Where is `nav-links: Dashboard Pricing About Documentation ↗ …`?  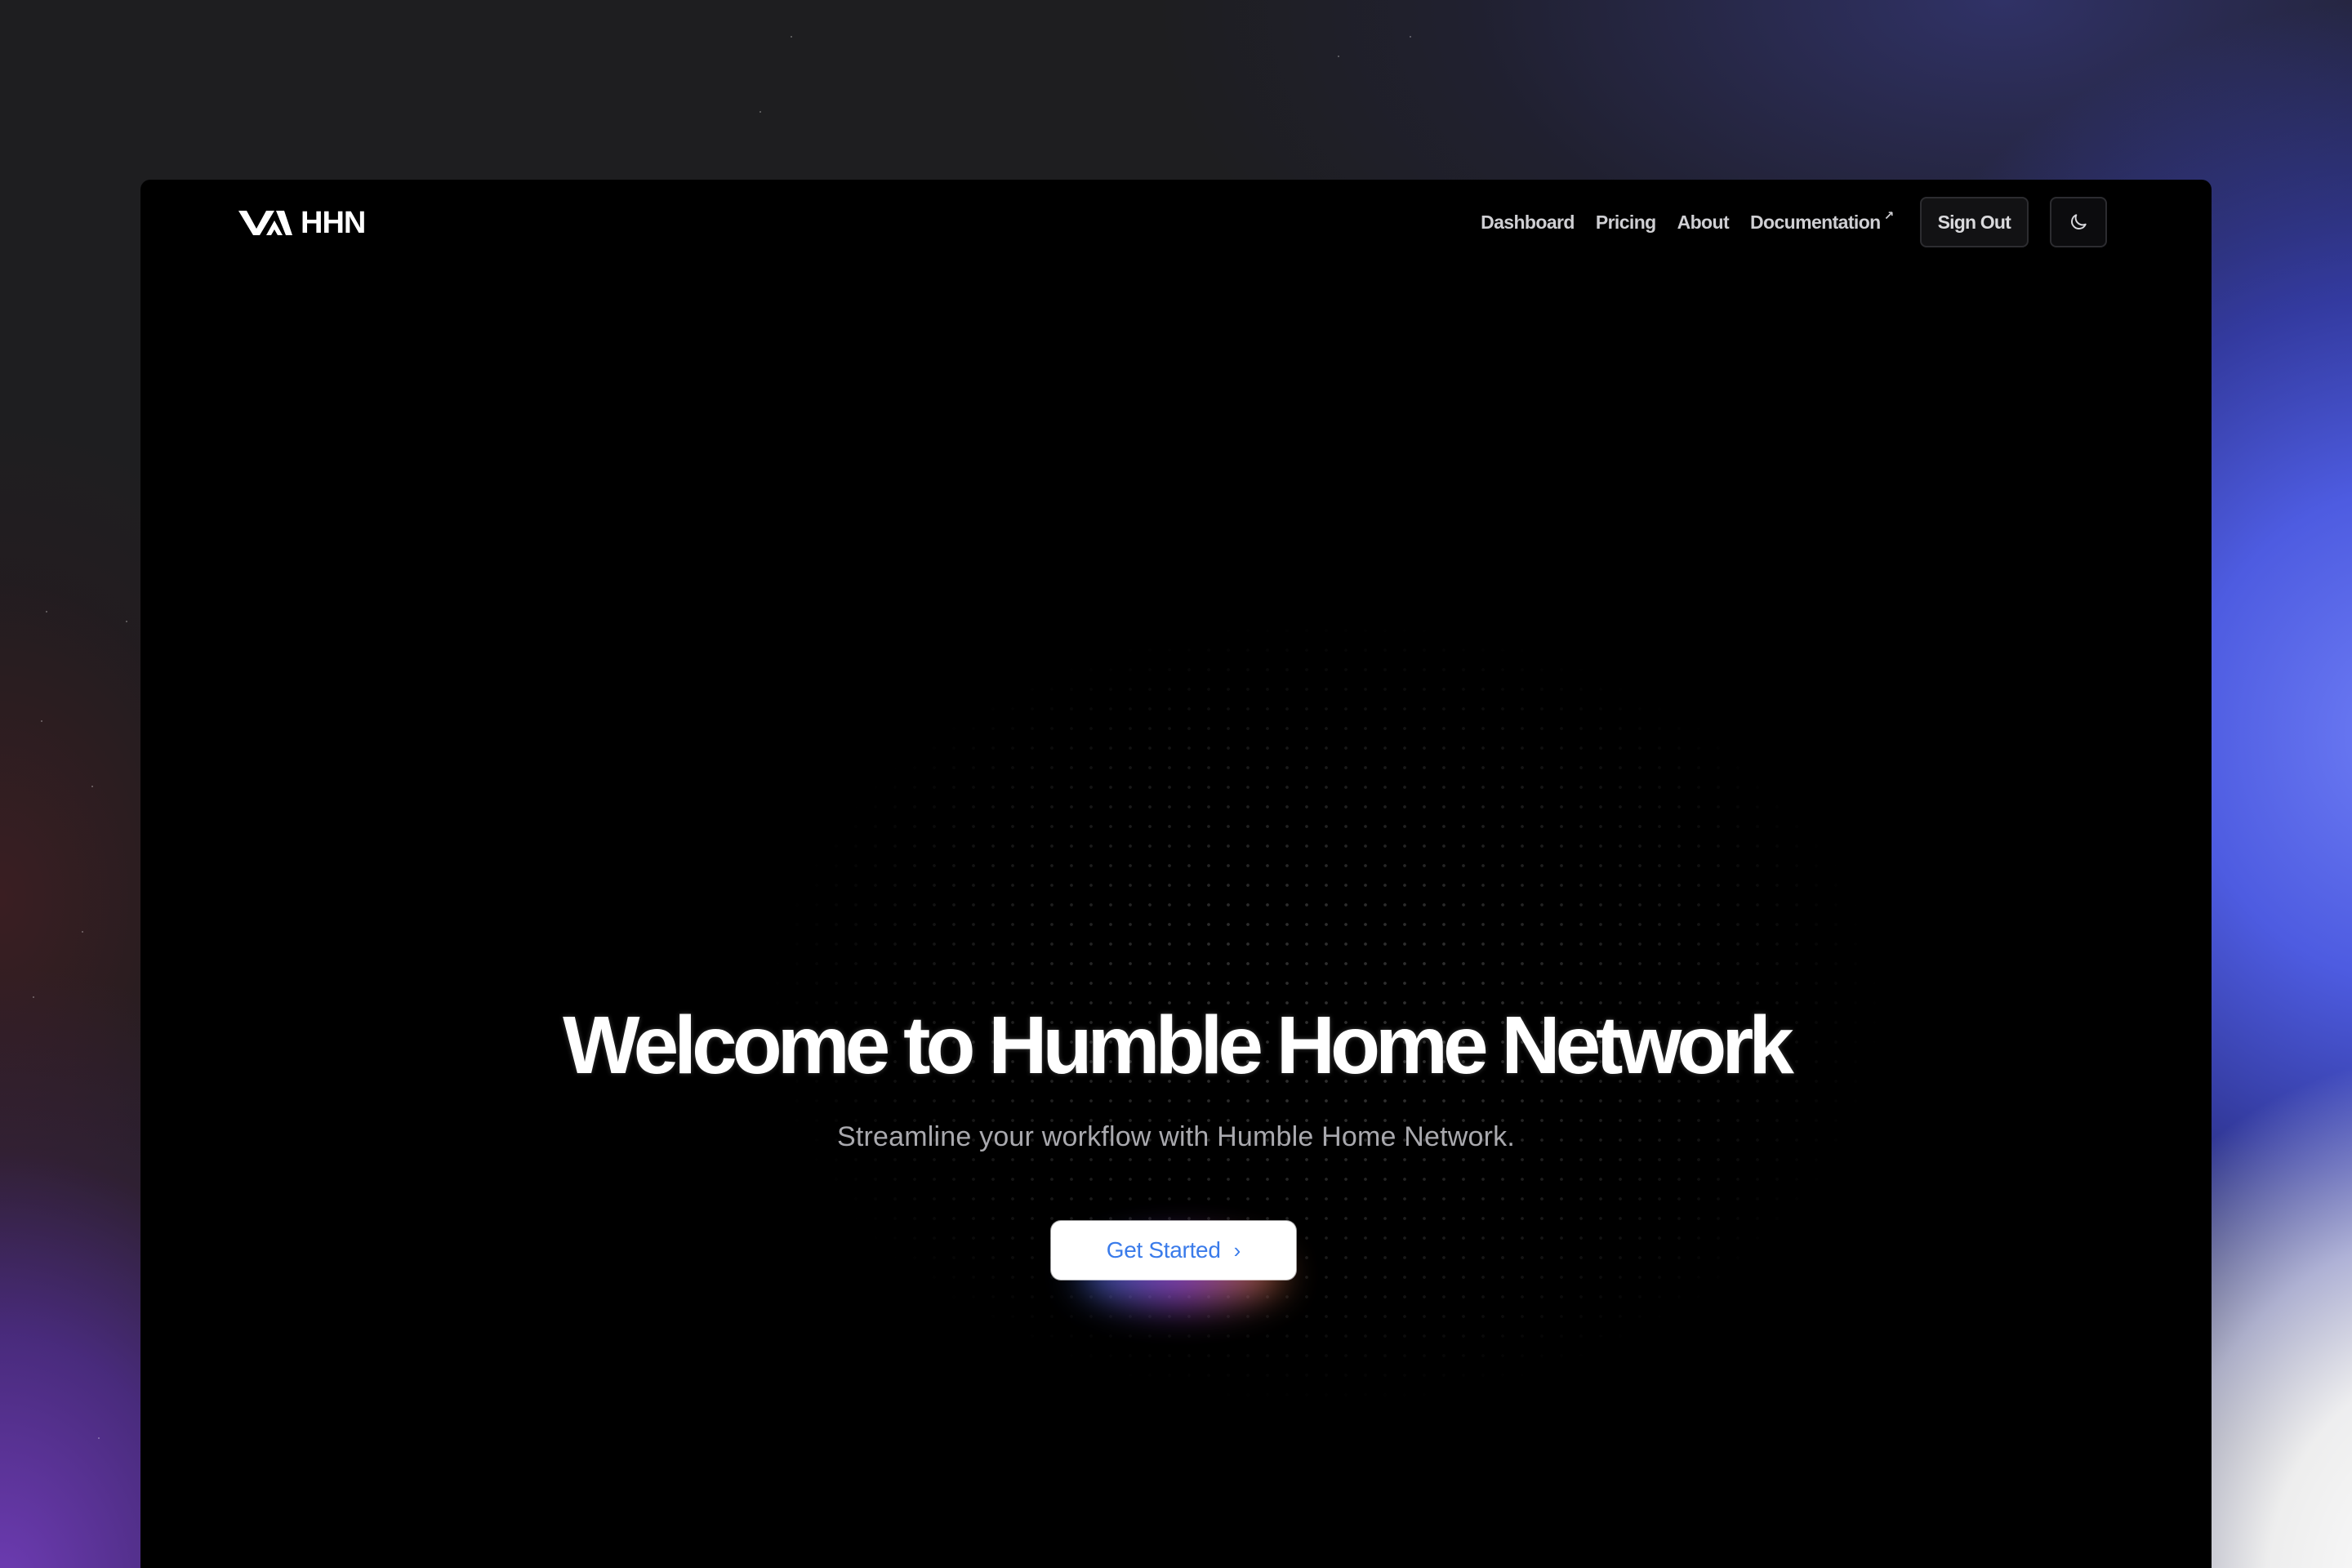
nav-links: Dashboard Pricing About Documentation ↗ … is located at coordinates (1794, 222).